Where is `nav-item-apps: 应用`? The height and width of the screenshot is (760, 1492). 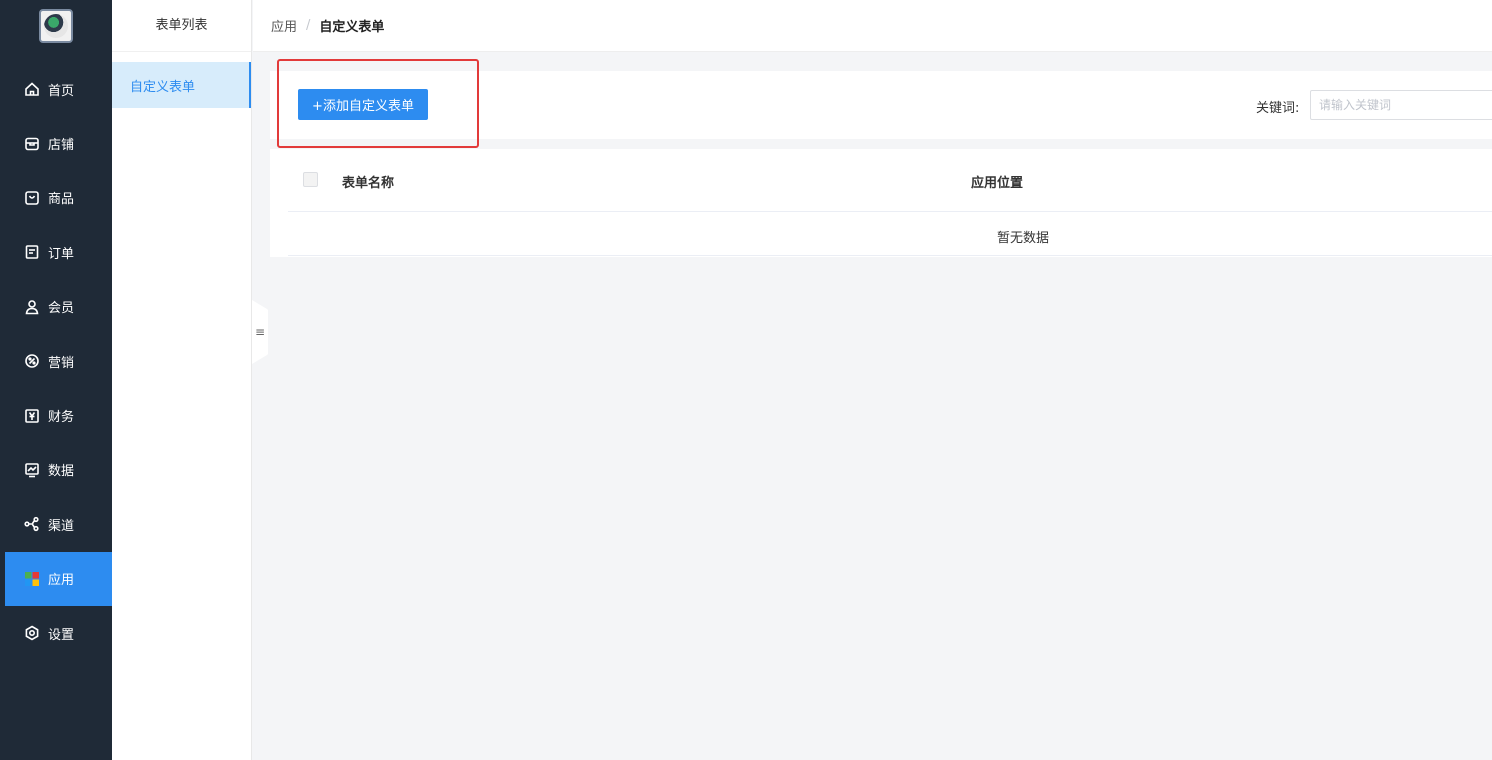 nav-item-apps: 应用 is located at coordinates (58, 578).